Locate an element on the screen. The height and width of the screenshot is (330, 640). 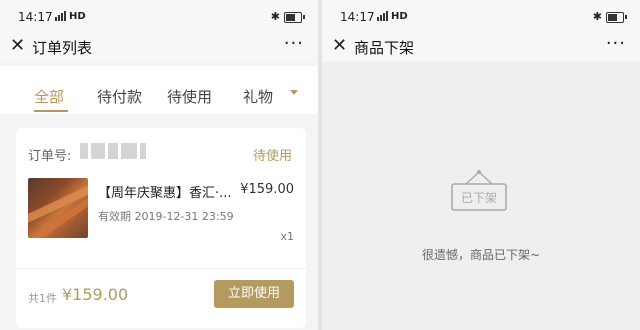
order-number-label: 订单号: is located at coordinates (50, 156).